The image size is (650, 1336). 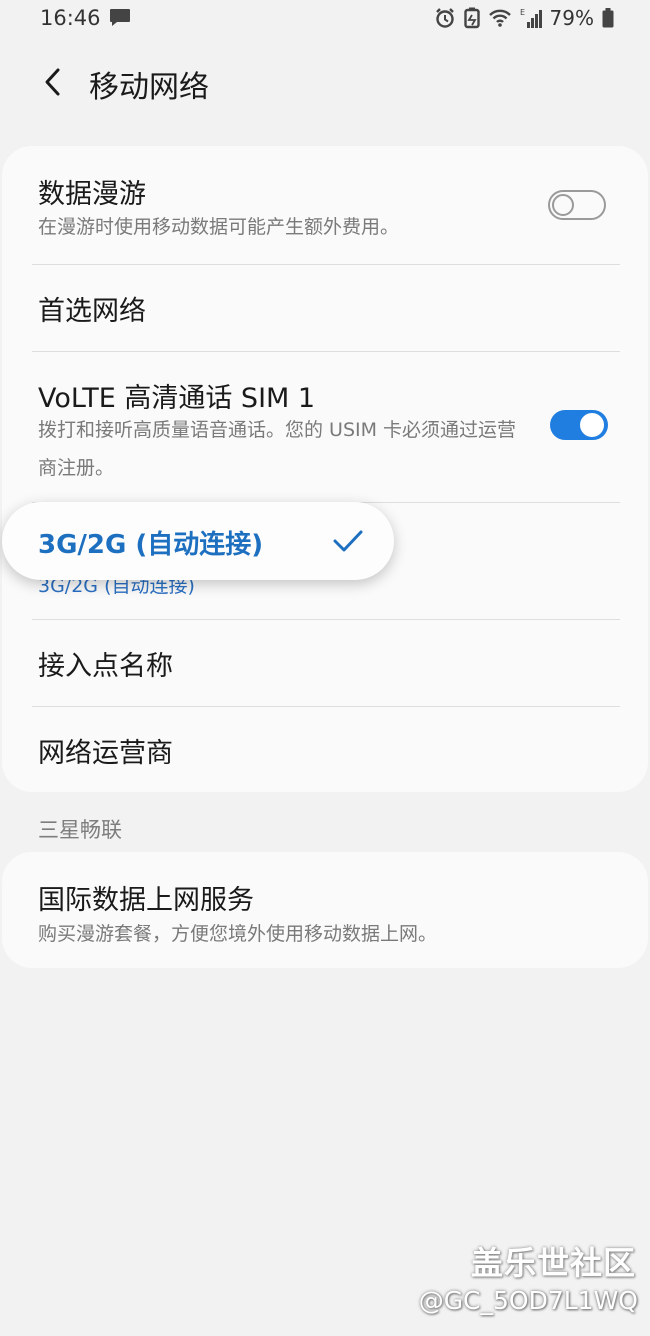 What do you see at coordinates (325, 205) in the screenshot?
I see `data-roaming-row: 数据漫游 在漫游时使用移动数据可能产生额外费用。` at bounding box center [325, 205].